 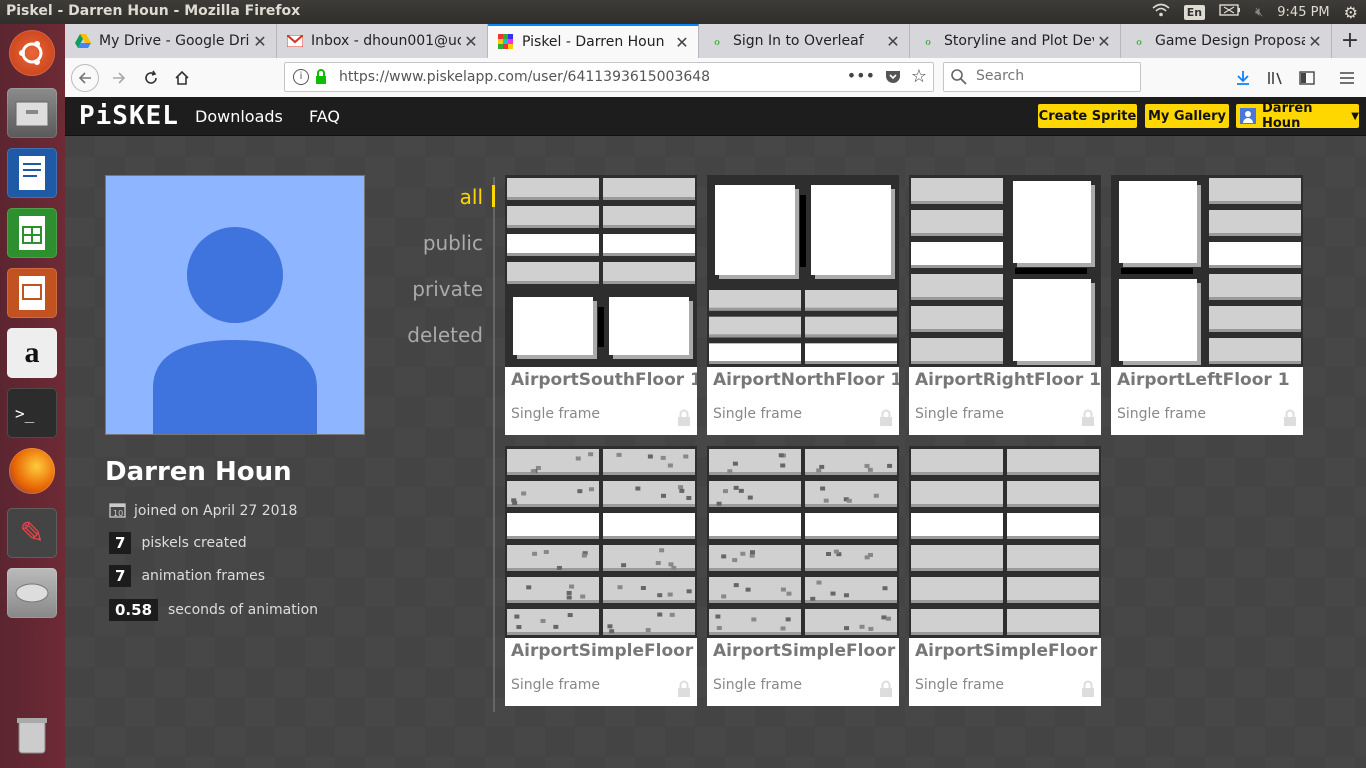 What do you see at coordinates (32, 471) in the screenshot?
I see `firefox-icon` at bounding box center [32, 471].